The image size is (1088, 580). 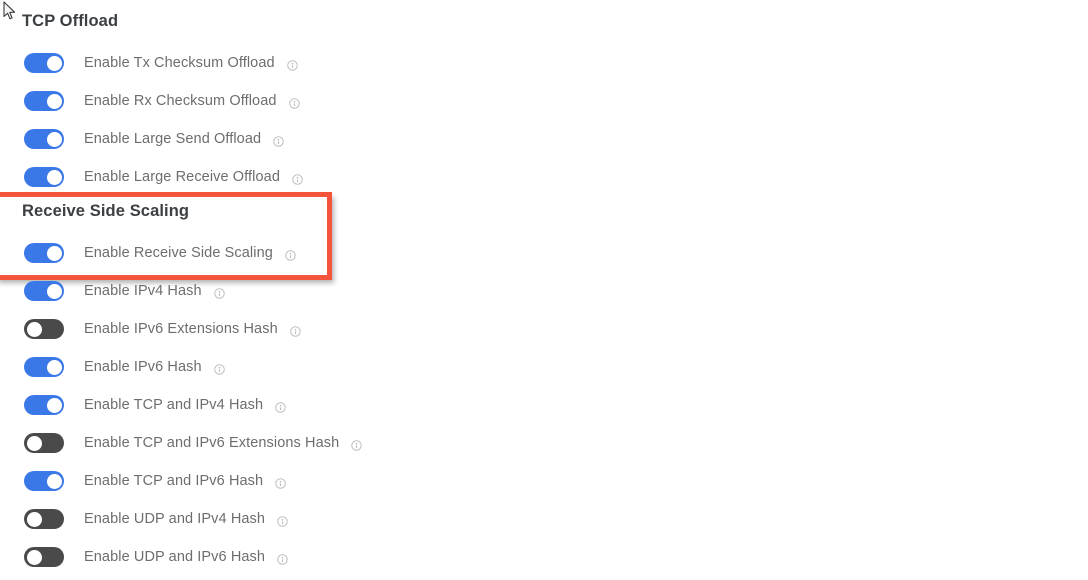 I want to click on section-heading-receive-side-scaling: Receive Side Scaling, so click(x=106, y=211).